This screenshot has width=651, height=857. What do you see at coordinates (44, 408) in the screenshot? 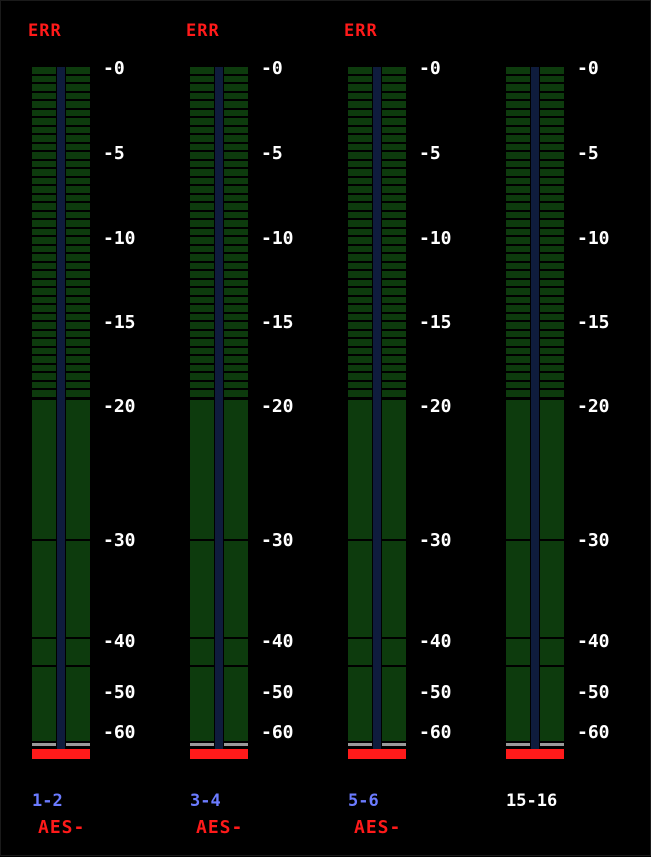
I see `left-channel-bar` at bounding box center [44, 408].